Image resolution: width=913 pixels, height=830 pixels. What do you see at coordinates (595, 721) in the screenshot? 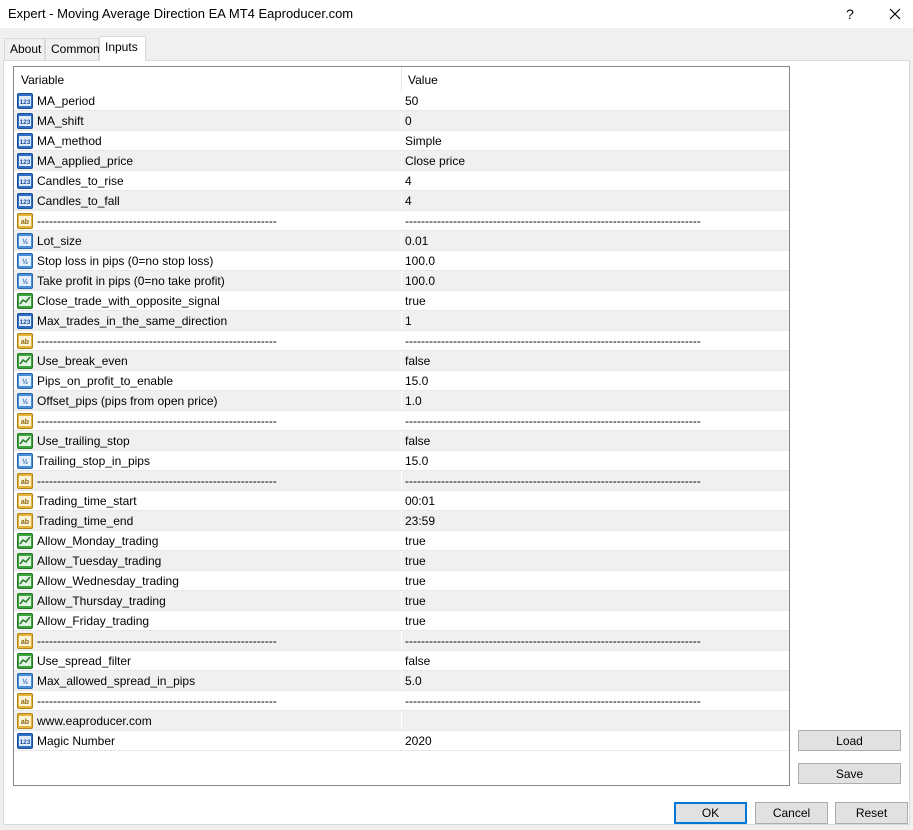
I see `value-cell` at bounding box center [595, 721].